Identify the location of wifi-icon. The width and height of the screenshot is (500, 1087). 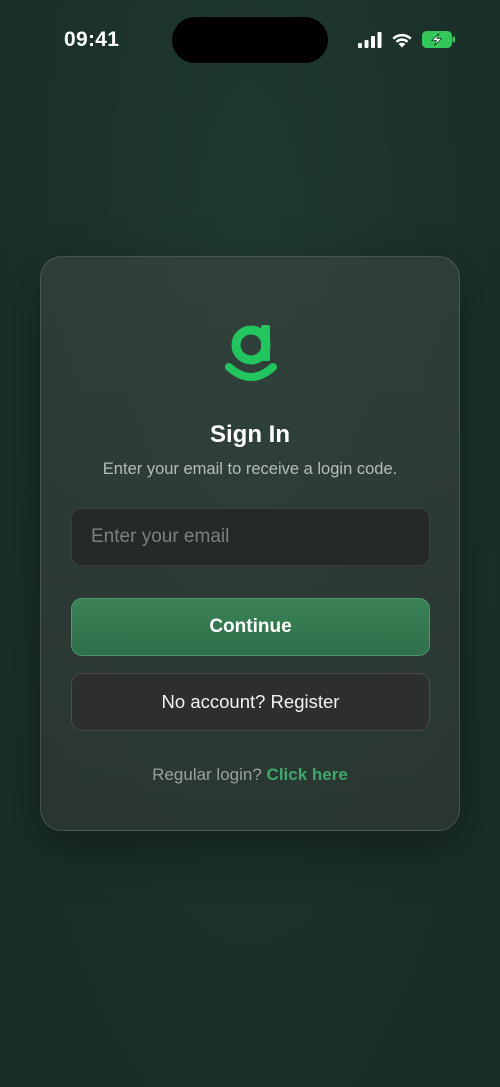
(402, 40).